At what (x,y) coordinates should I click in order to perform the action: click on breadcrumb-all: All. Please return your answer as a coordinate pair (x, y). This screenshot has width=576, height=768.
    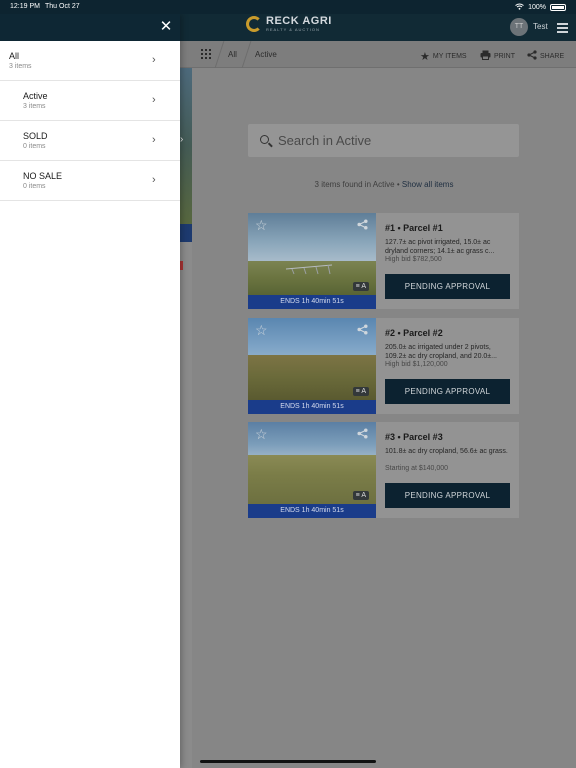
    Looking at the image, I should click on (232, 54).